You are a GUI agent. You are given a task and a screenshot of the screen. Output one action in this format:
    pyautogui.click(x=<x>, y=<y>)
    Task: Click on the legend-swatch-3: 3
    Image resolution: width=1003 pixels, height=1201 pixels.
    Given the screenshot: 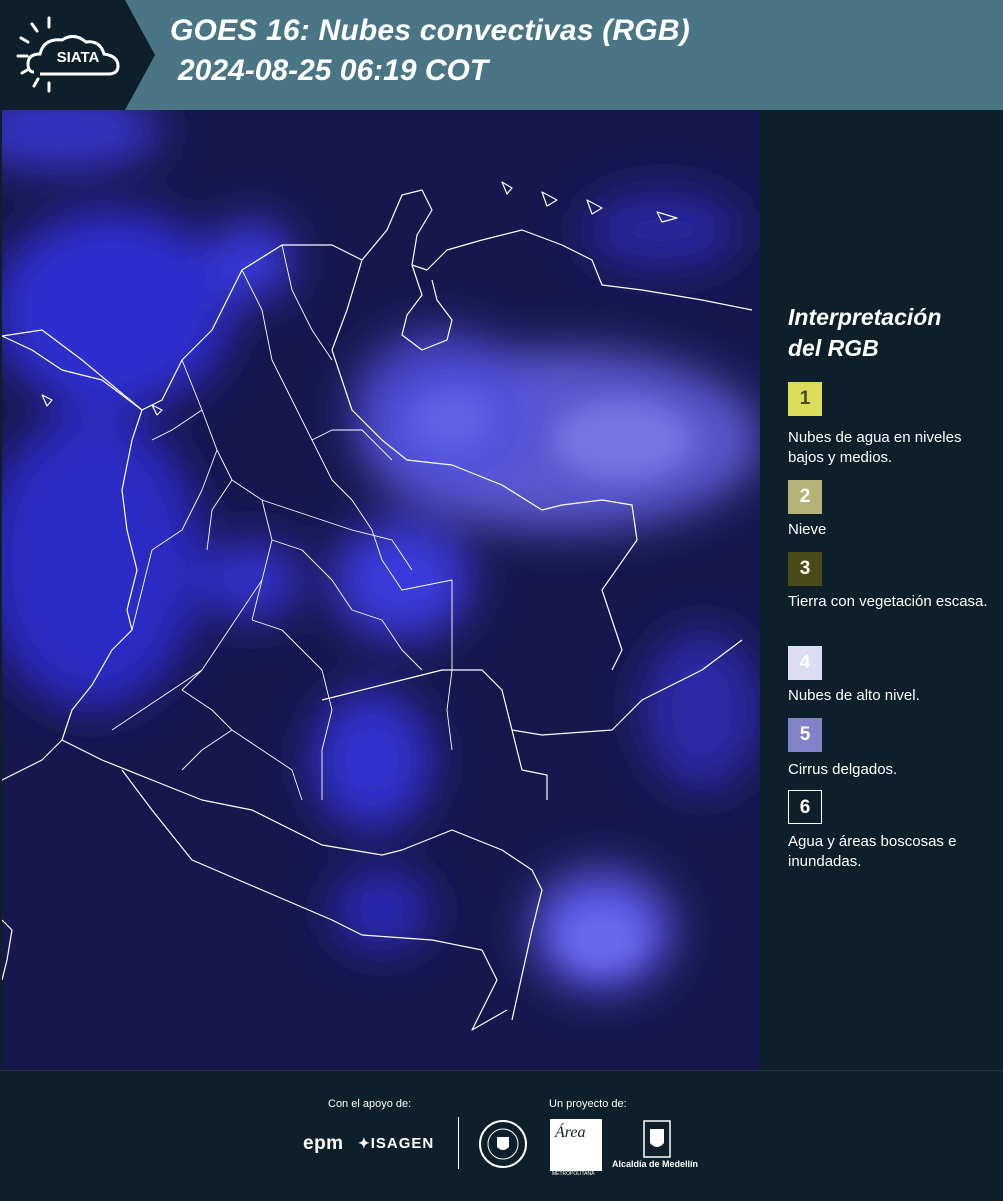 What is the action you would take?
    pyautogui.click(x=805, y=569)
    